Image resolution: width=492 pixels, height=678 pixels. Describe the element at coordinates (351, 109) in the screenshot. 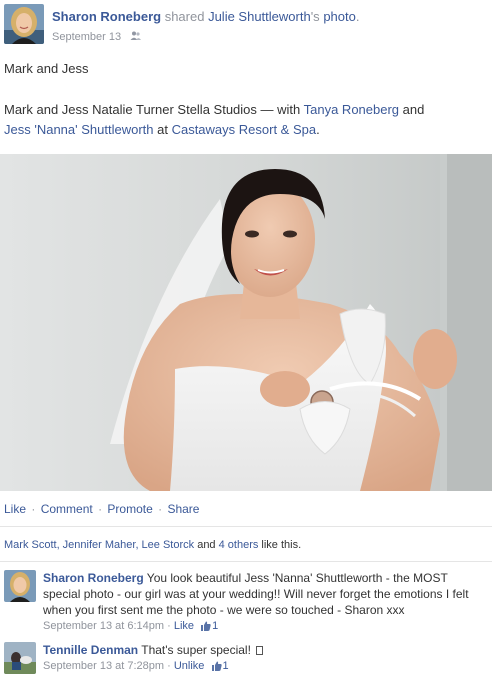

I see `tag-tanya-link: Tanya Roneberg` at that location.